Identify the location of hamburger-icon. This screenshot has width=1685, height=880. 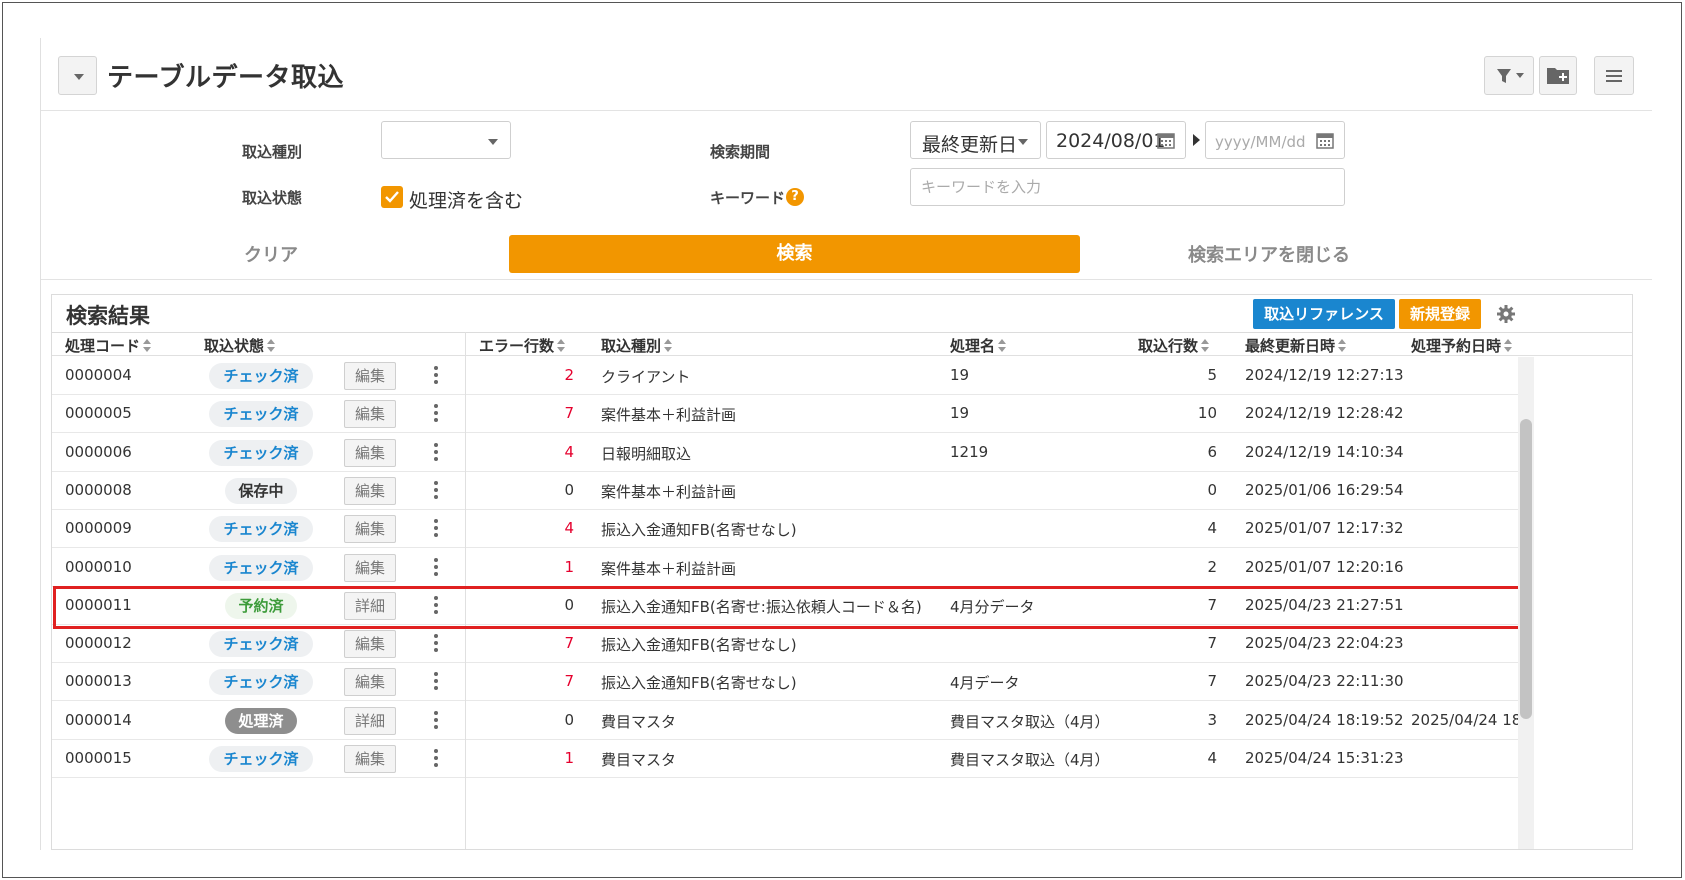
(1614, 76).